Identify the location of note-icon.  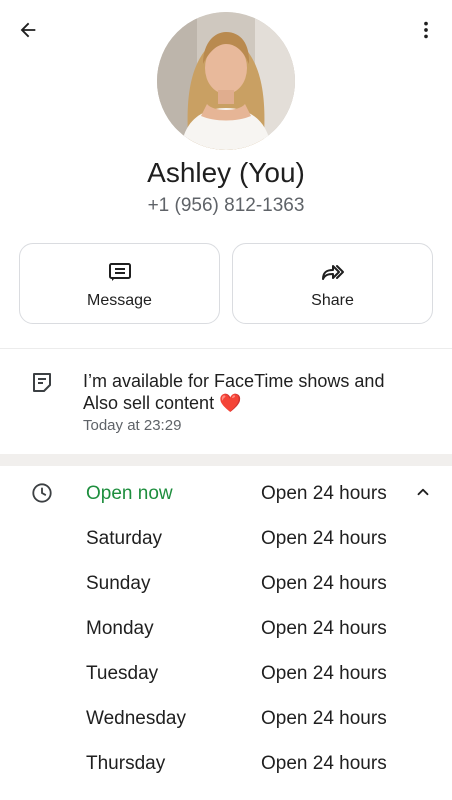
(42, 382).